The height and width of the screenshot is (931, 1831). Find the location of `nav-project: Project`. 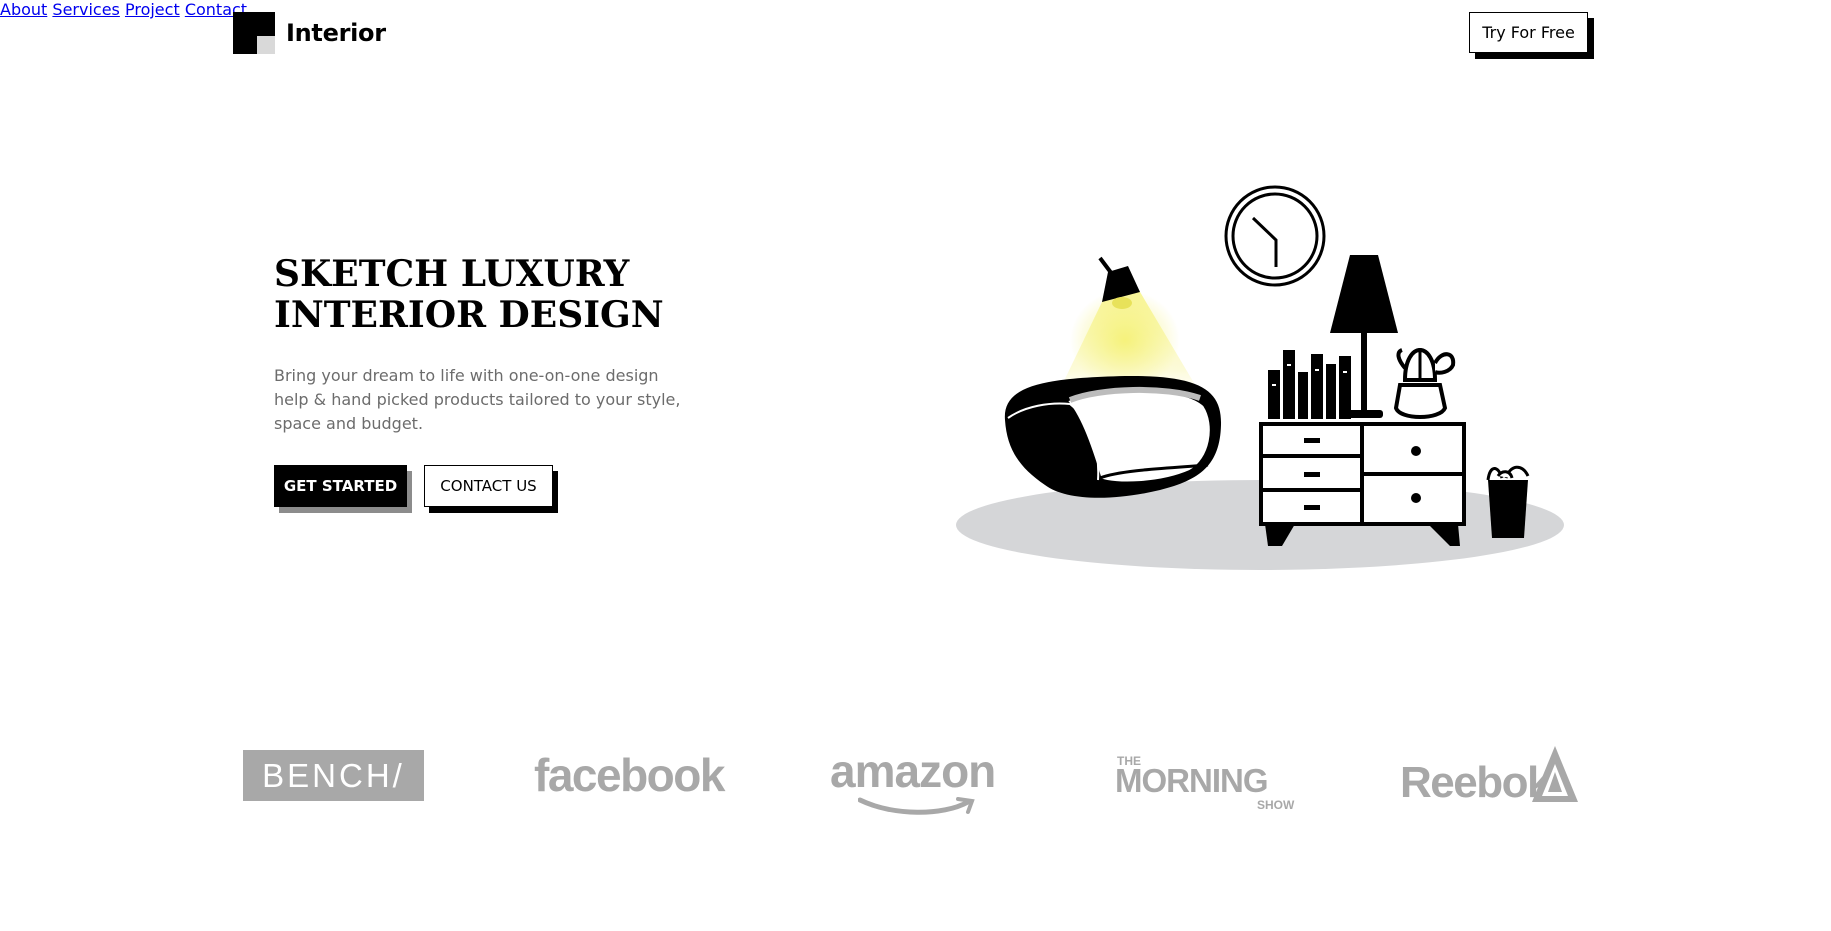

nav-project: Project is located at coordinates (152, 9).